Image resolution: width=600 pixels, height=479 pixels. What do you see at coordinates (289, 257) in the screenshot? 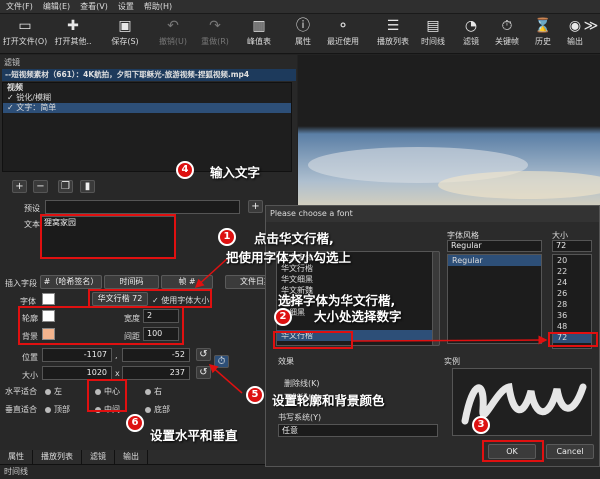
I see `annotation-1b: 把使用字体大小勾选上` at bounding box center [289, 257].